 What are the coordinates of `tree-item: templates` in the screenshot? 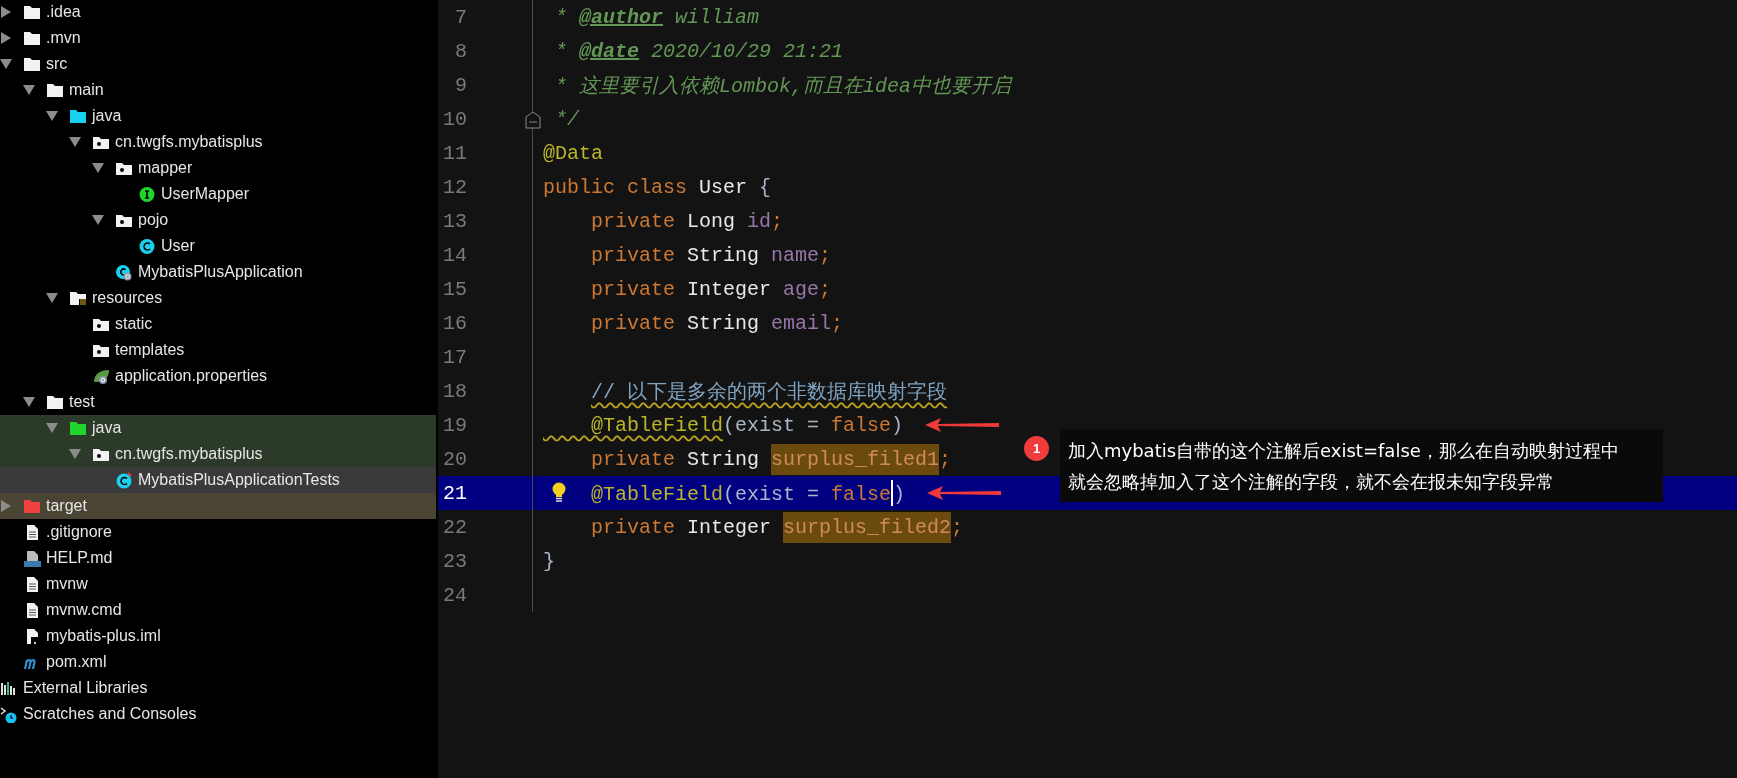 It's located at (218, 350).